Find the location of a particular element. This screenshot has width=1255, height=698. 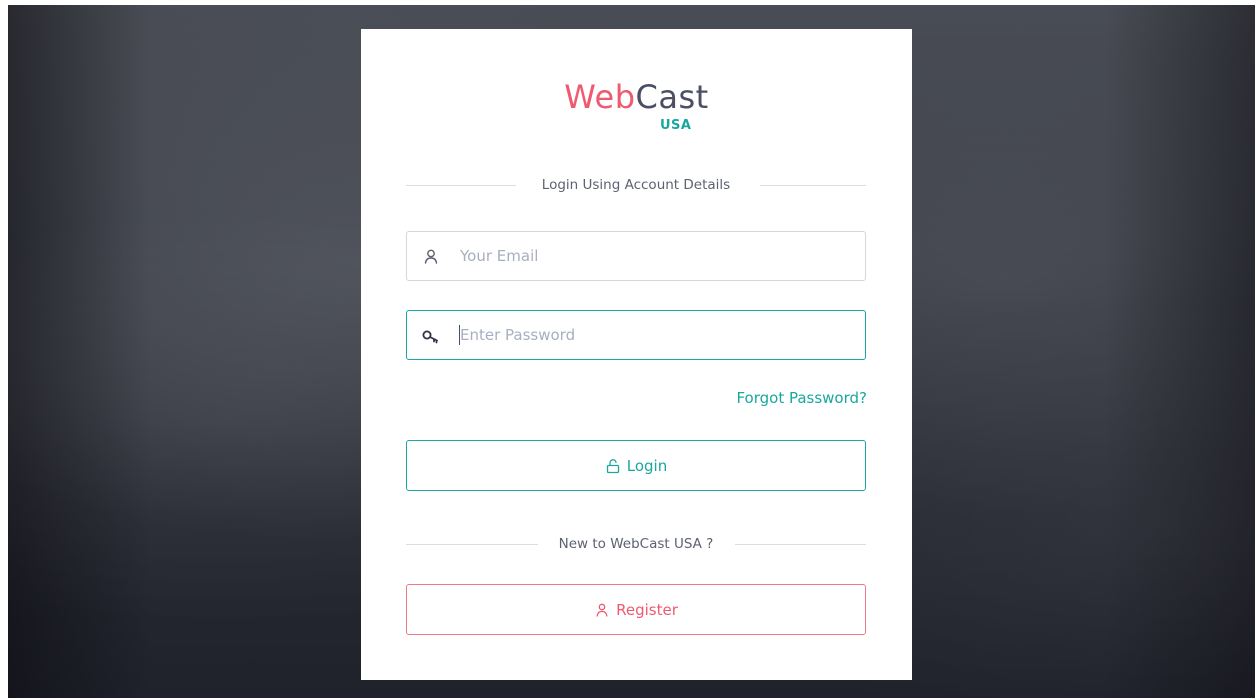

top-border is located at coordinates (627, 2).